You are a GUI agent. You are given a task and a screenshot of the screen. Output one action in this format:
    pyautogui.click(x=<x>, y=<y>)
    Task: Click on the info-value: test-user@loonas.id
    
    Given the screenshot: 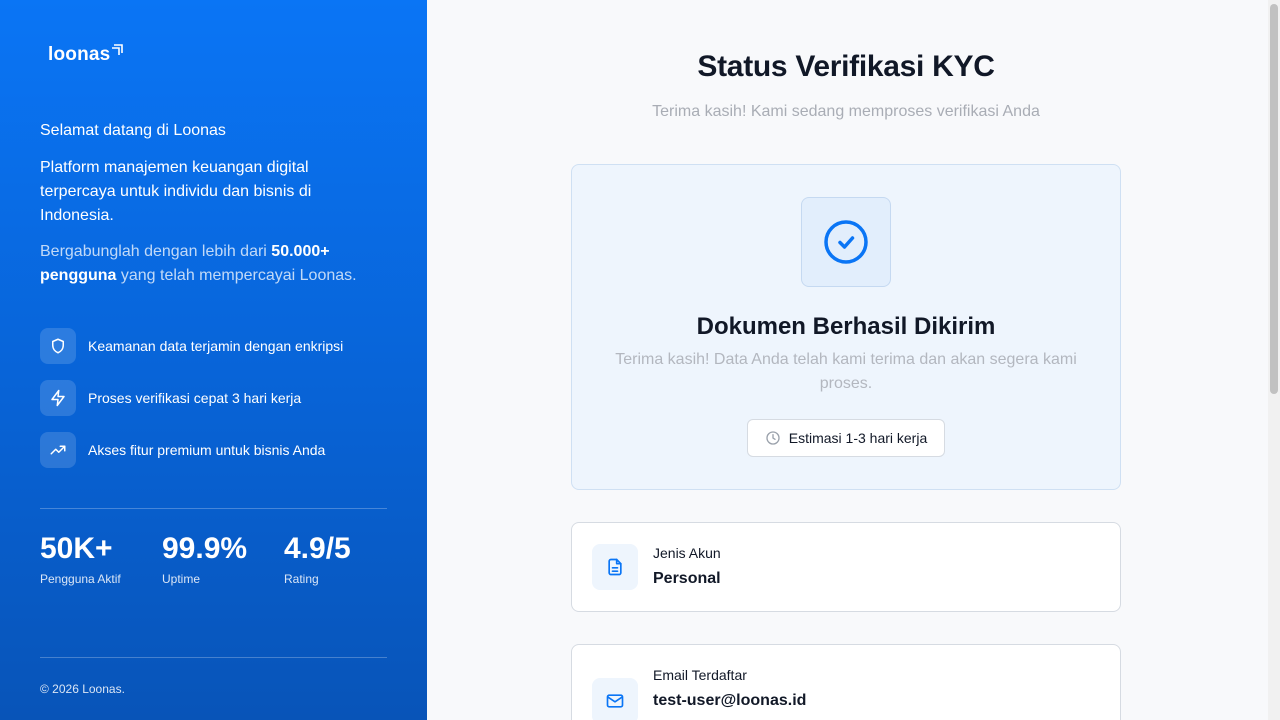 What is the action you would take?
    pyautogui.click(x=730, y=700)
    